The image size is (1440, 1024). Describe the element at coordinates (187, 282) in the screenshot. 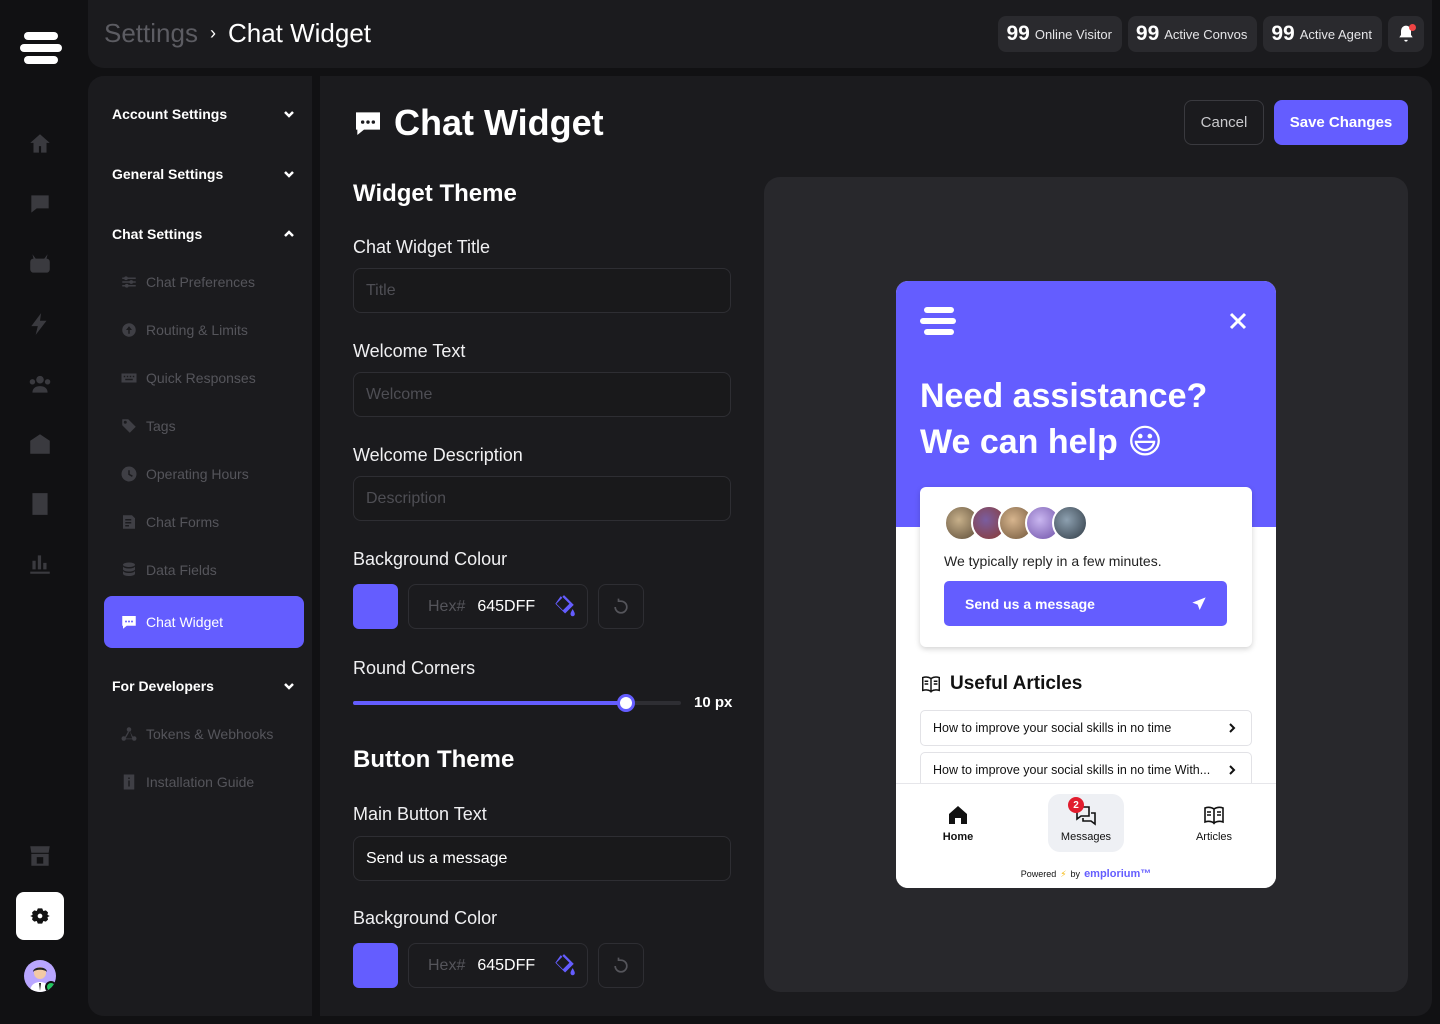

I see `nav-item-chat-preferences: Chat Preferences` at that location.